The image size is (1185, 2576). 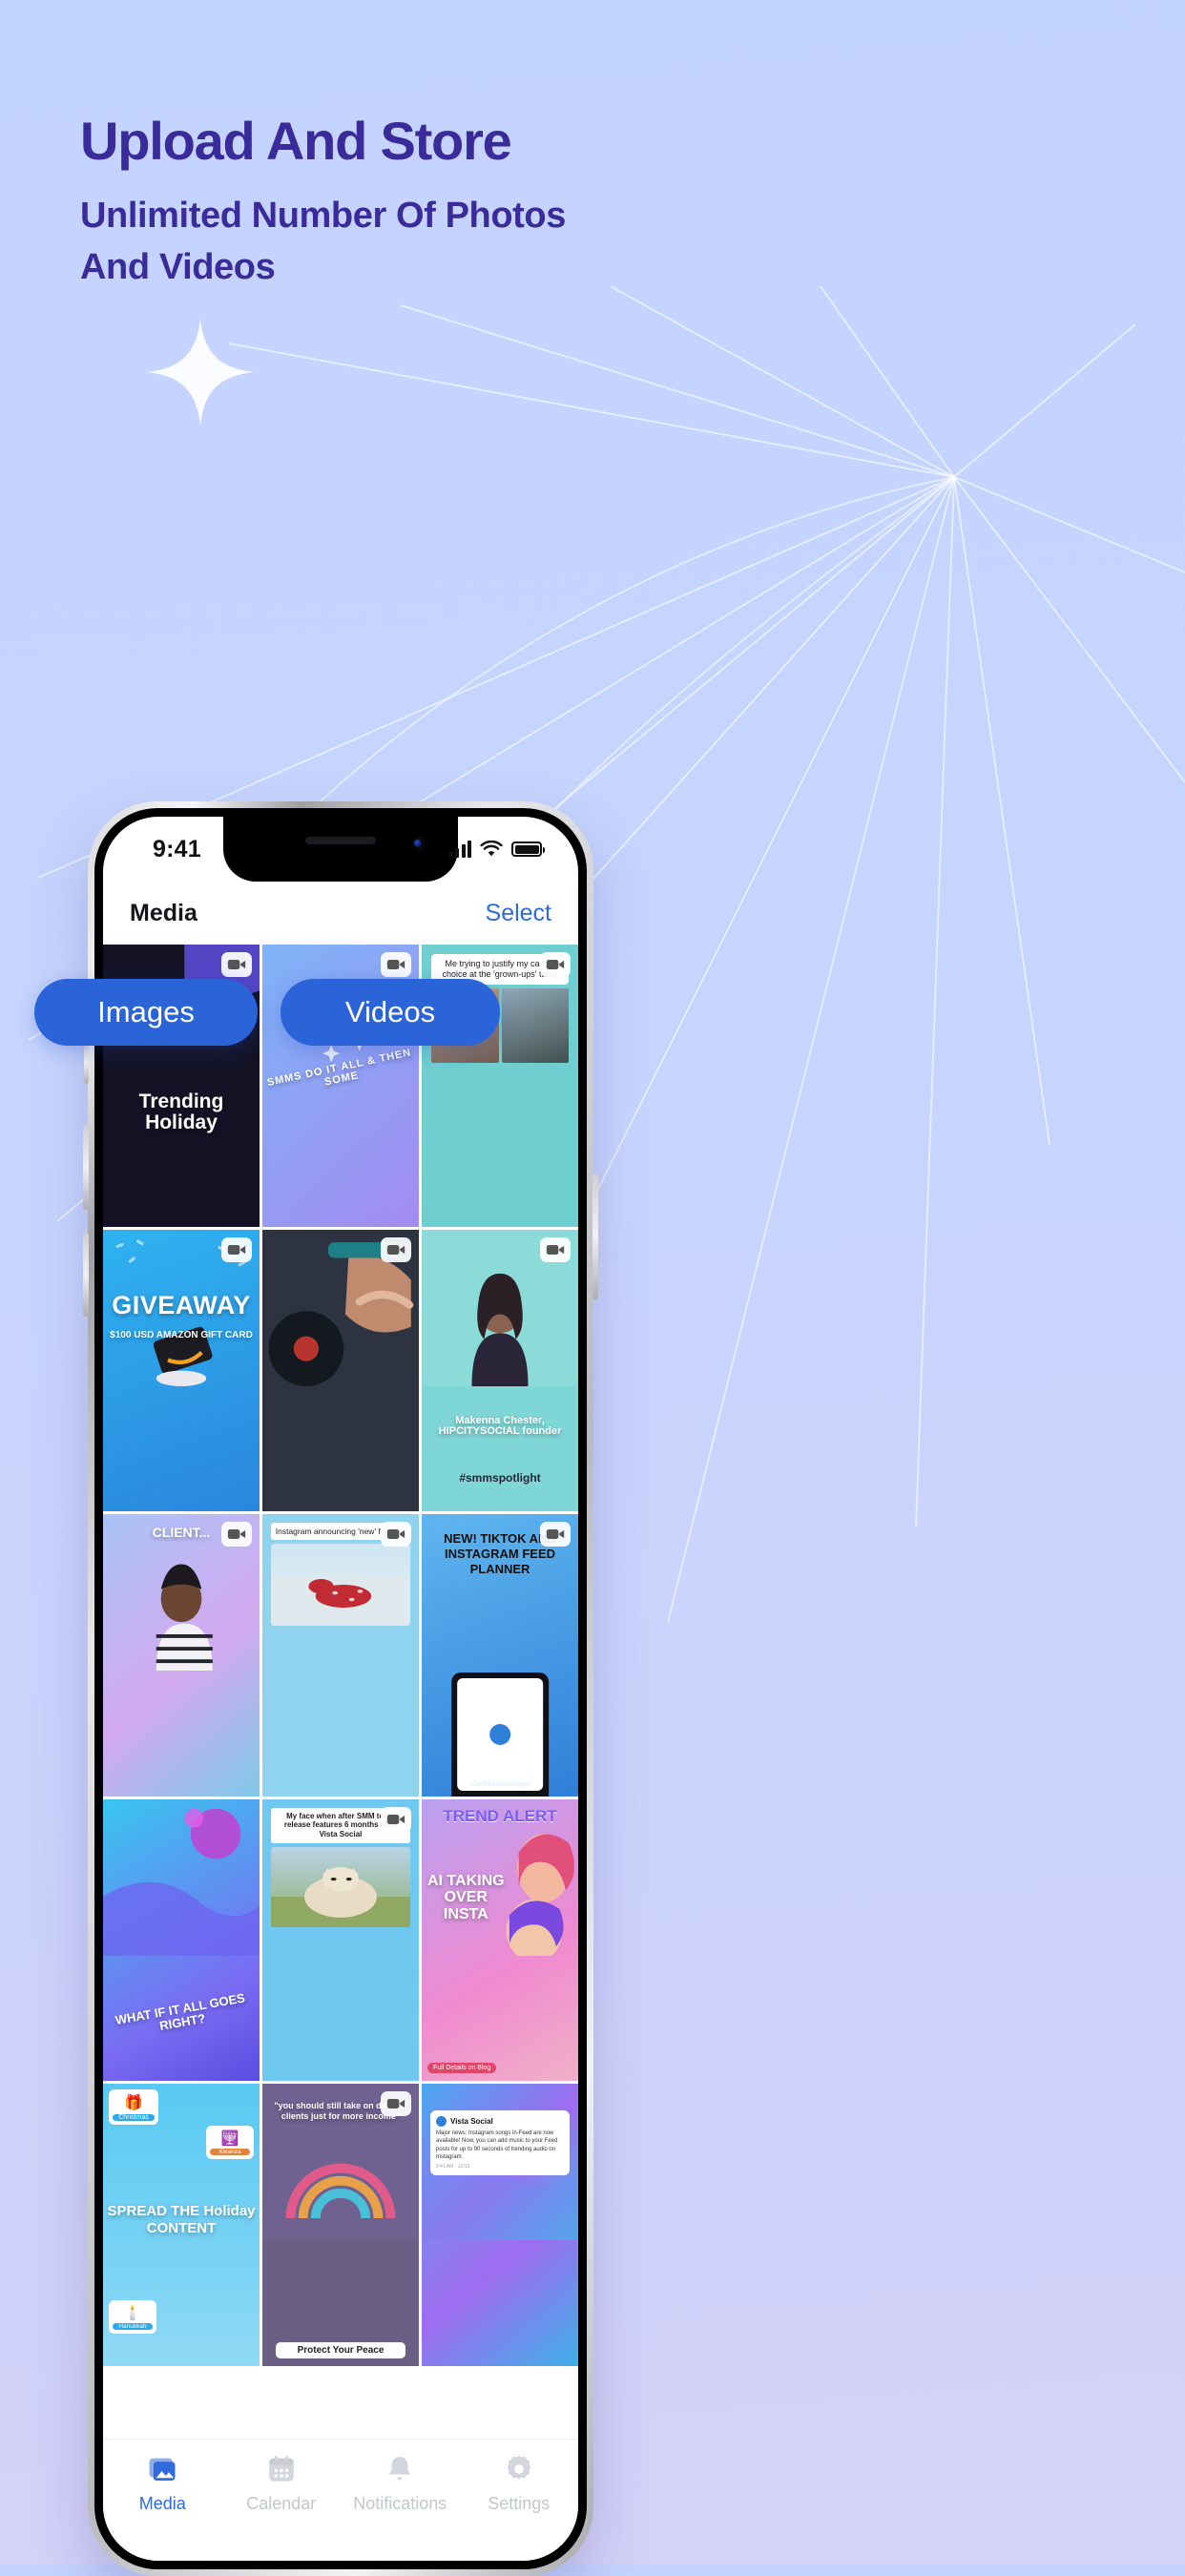 I want to click on media-tile-subcaption: Christmas, so click(x=134, y=2118).